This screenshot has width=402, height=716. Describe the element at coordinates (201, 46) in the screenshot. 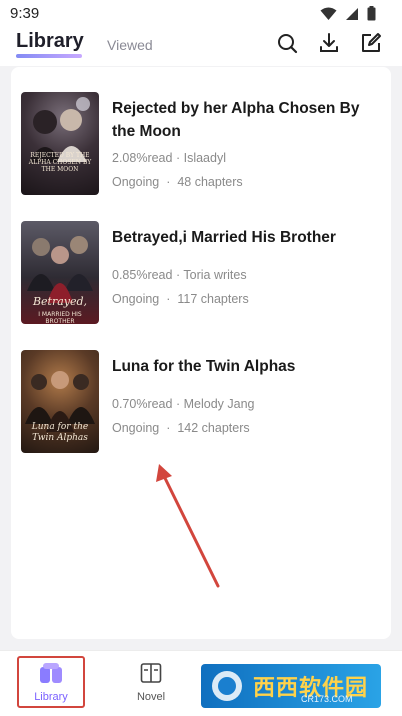

I see `library-header: Library Viewed` at that location.